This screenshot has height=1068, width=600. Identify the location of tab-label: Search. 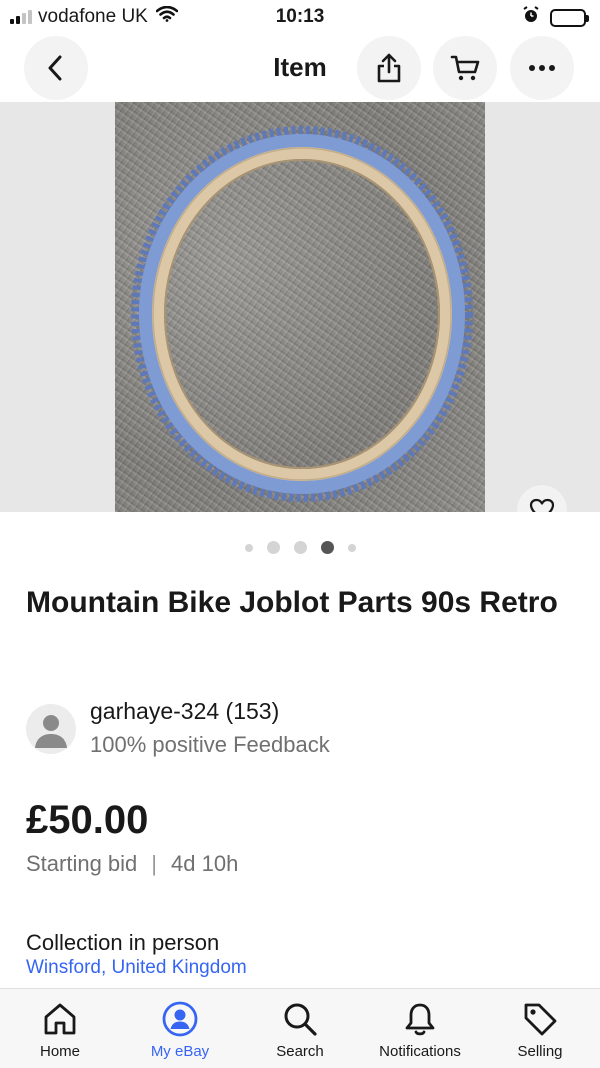
(300, 1051).